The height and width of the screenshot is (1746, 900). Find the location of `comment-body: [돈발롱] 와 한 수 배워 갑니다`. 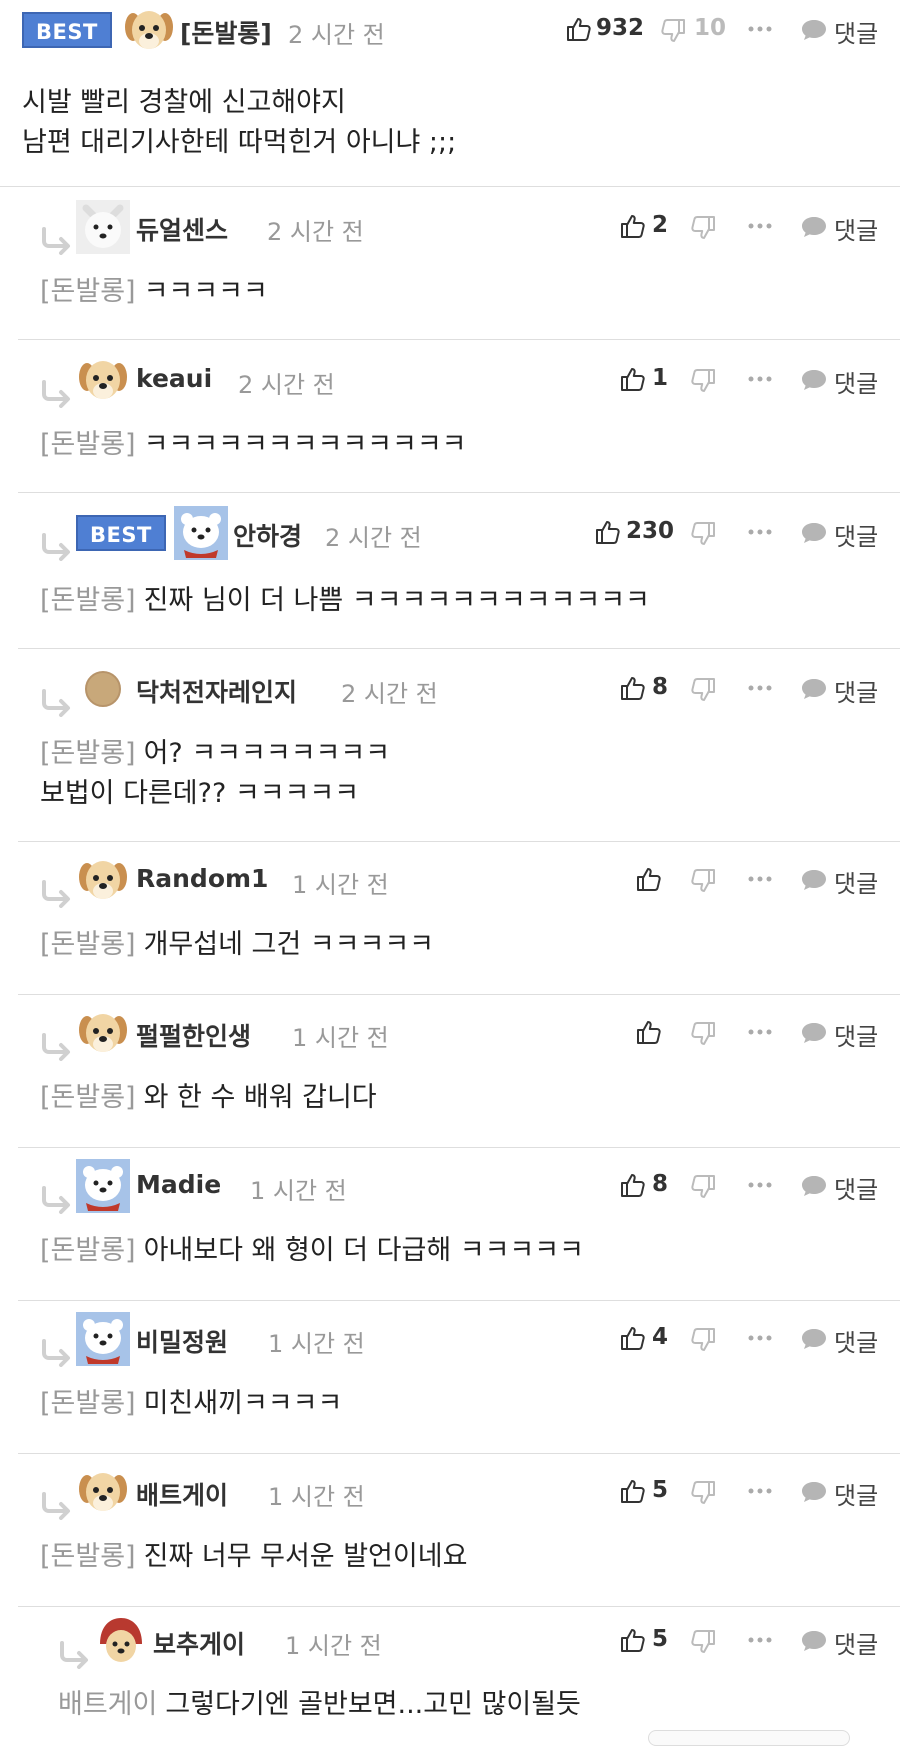

comment-body: [돈발롱] 와 한 수 배워 갑니다 is located at coordinates (208, 1098).